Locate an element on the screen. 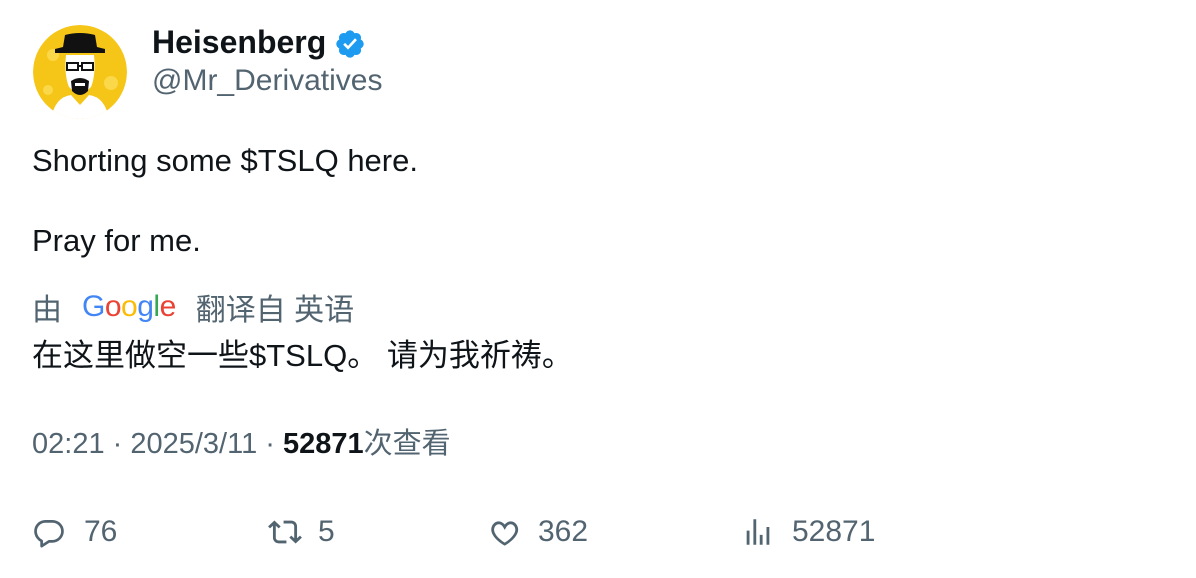 The image size is (1196, 578). author-handle: @Mr_Derivatives is located at coordinates (267, 81).